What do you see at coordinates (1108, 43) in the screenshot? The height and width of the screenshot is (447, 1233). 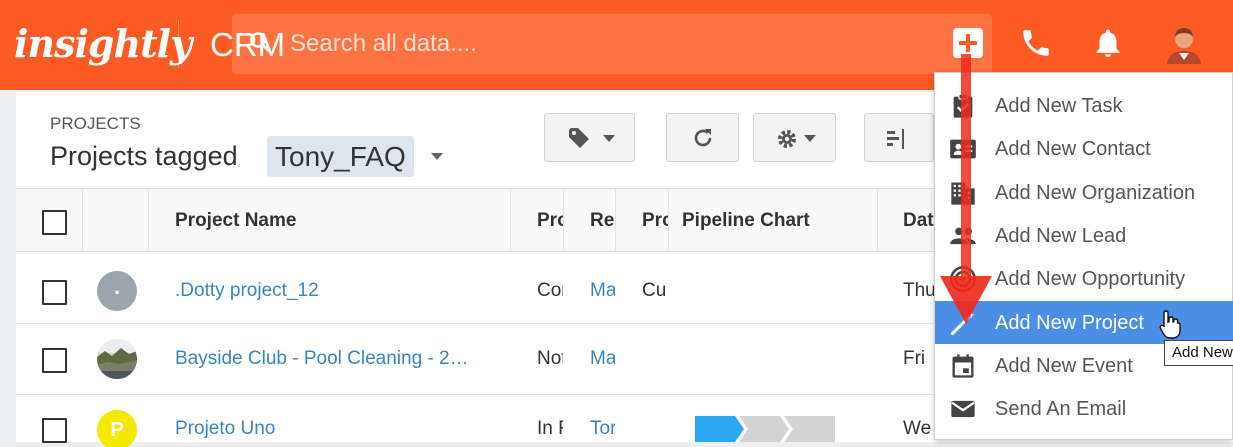 I see `bell-icon` at bounding box center [1108, 43].